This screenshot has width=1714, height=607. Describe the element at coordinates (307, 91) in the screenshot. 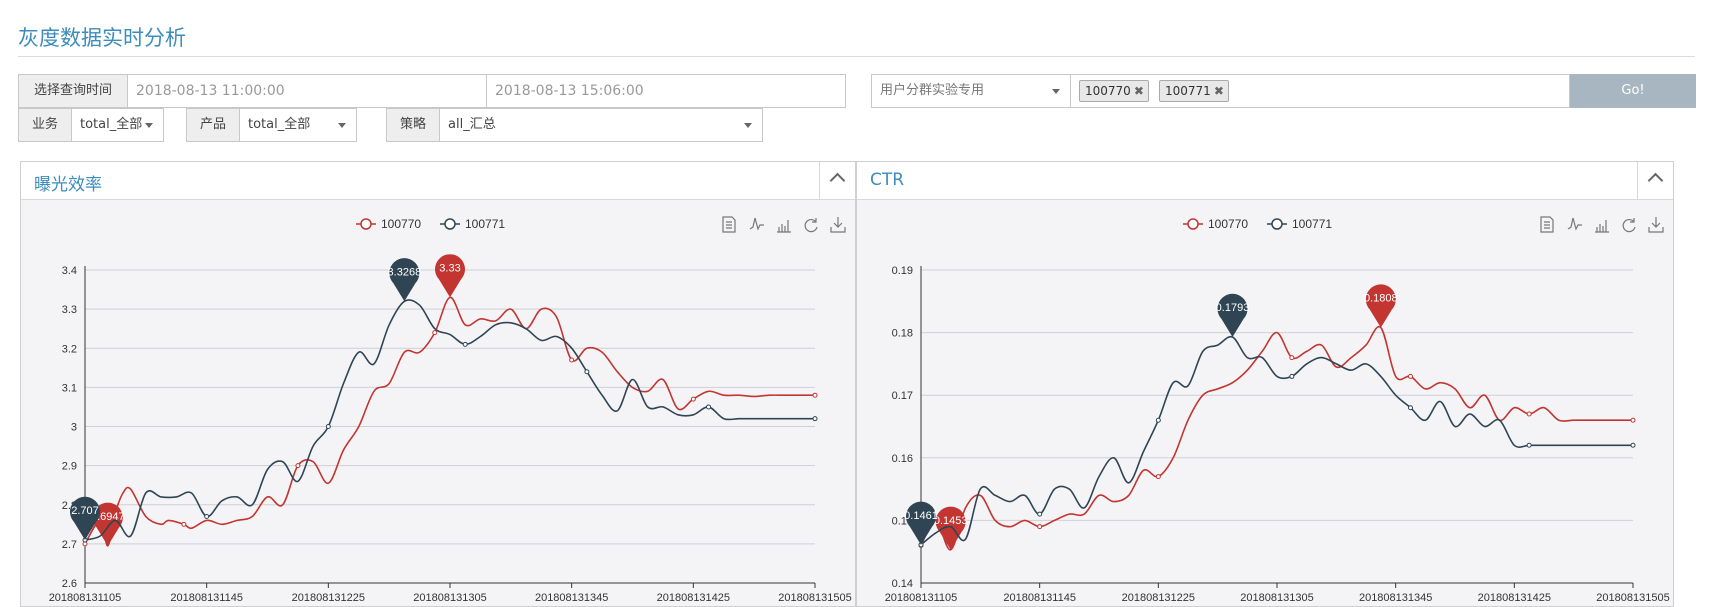

I see `start-time-input: 2018-08-13 11:00:00` at that location.